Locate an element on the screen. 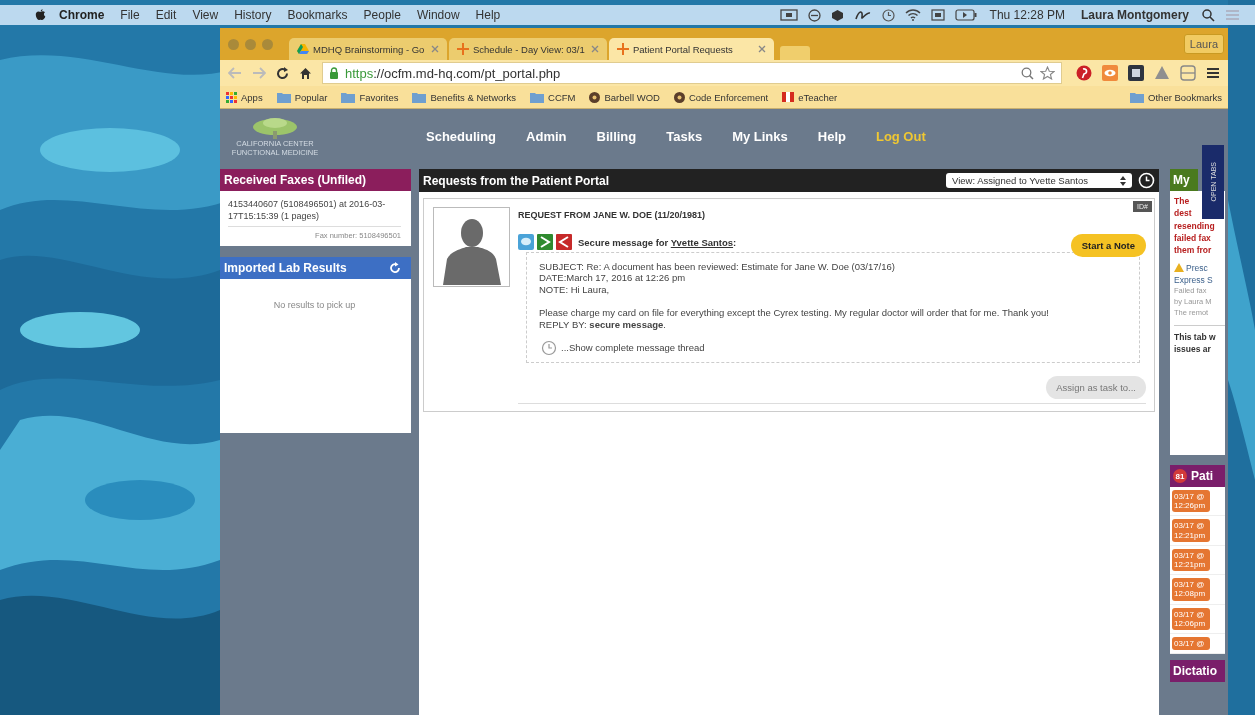  time-badge: 03/17 @ is located at coordinates (1191, 643).